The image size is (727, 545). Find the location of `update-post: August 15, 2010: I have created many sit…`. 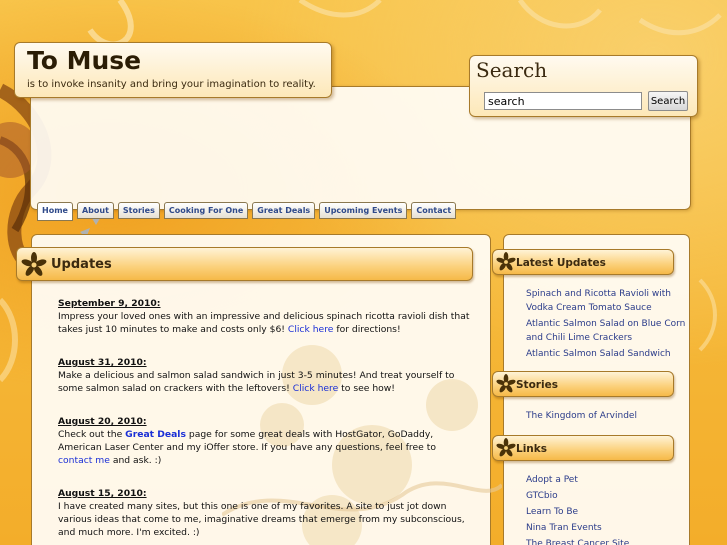

update-post: August 15, 2010: I have created many sit… is located at coordinates (265, 513).